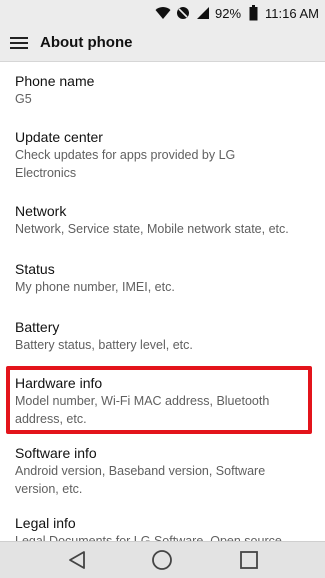 This screenshot has width=325, height=578. What do you see at coordinates (203, 13) in the screenshot?
I see `signal-icon` at bounding box center [203, 13].